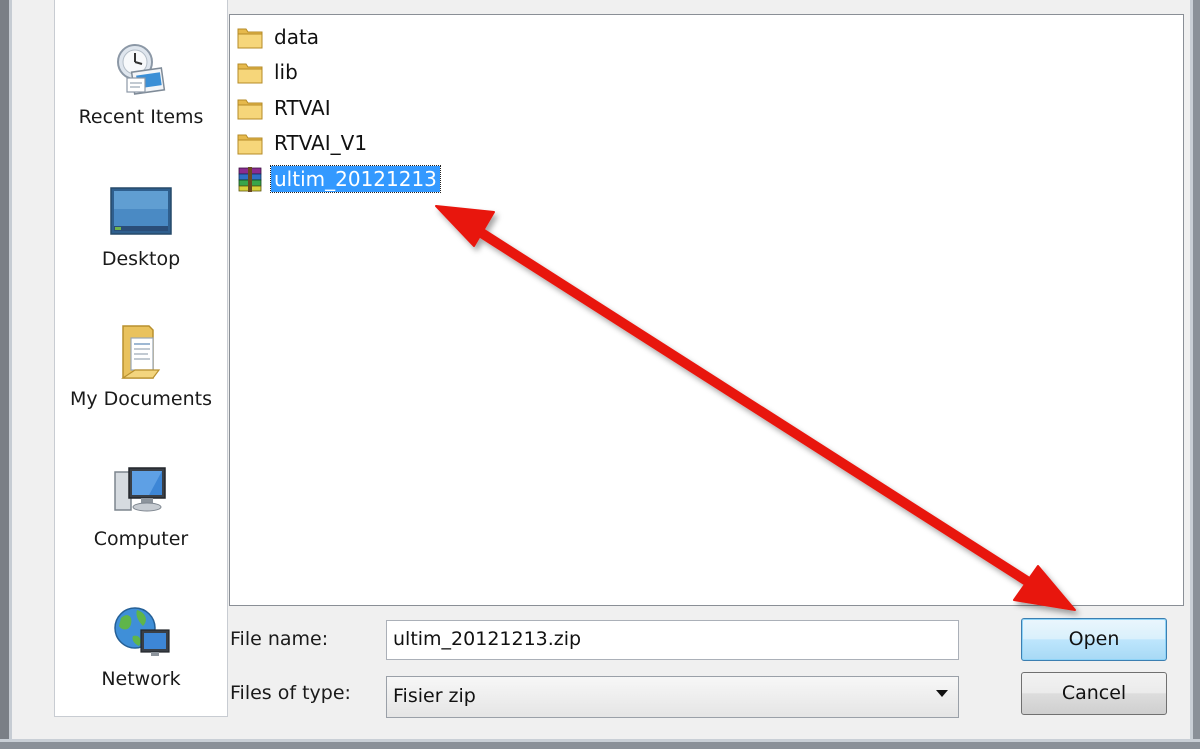  I want to click on list-item: lib, so click(267, 72).